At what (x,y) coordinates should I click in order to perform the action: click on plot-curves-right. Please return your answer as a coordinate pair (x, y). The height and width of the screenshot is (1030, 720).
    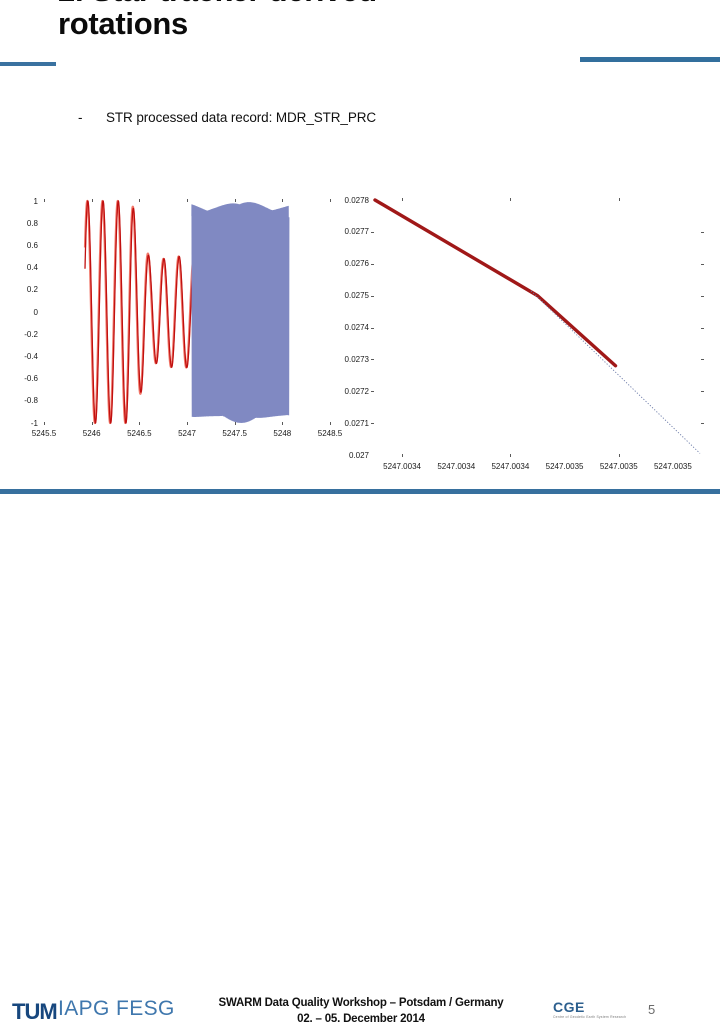
    Looking at the image, I should click on (537, 326).